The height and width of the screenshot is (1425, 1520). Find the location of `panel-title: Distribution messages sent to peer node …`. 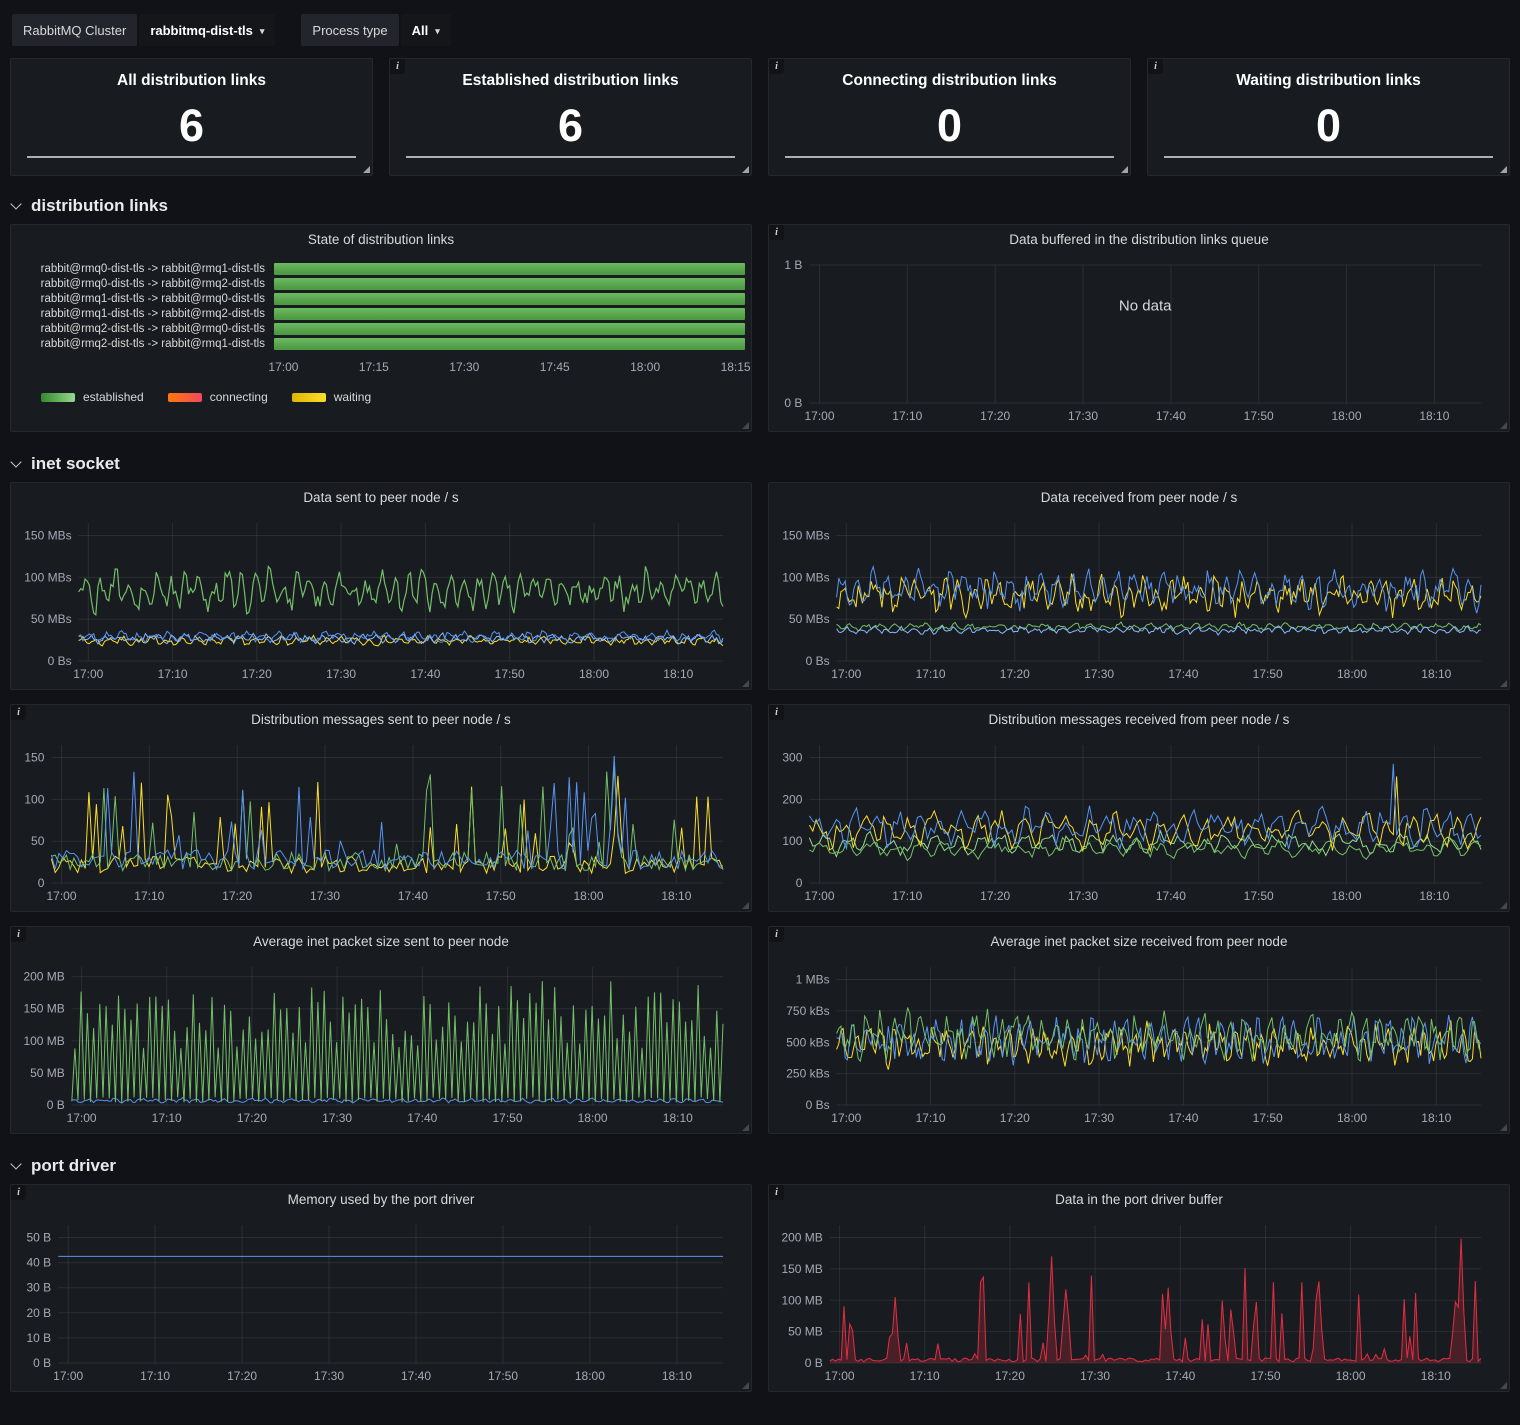

panel-title: Distribution messages sent to peer node … is located at coordinates (381, 719).